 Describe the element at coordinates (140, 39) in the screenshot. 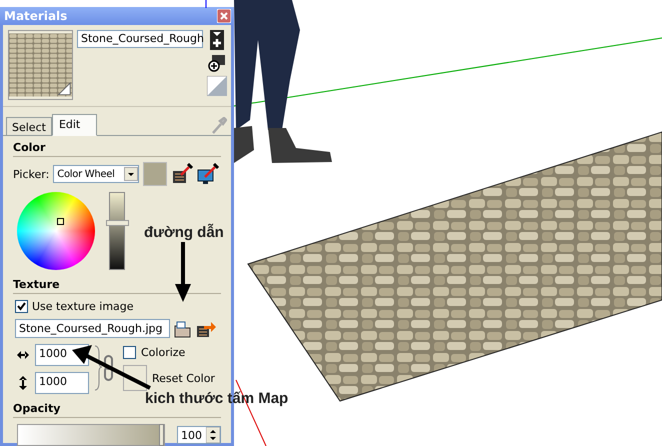

I see `material-name-field: Stone_Coursed_Rough` at that location.